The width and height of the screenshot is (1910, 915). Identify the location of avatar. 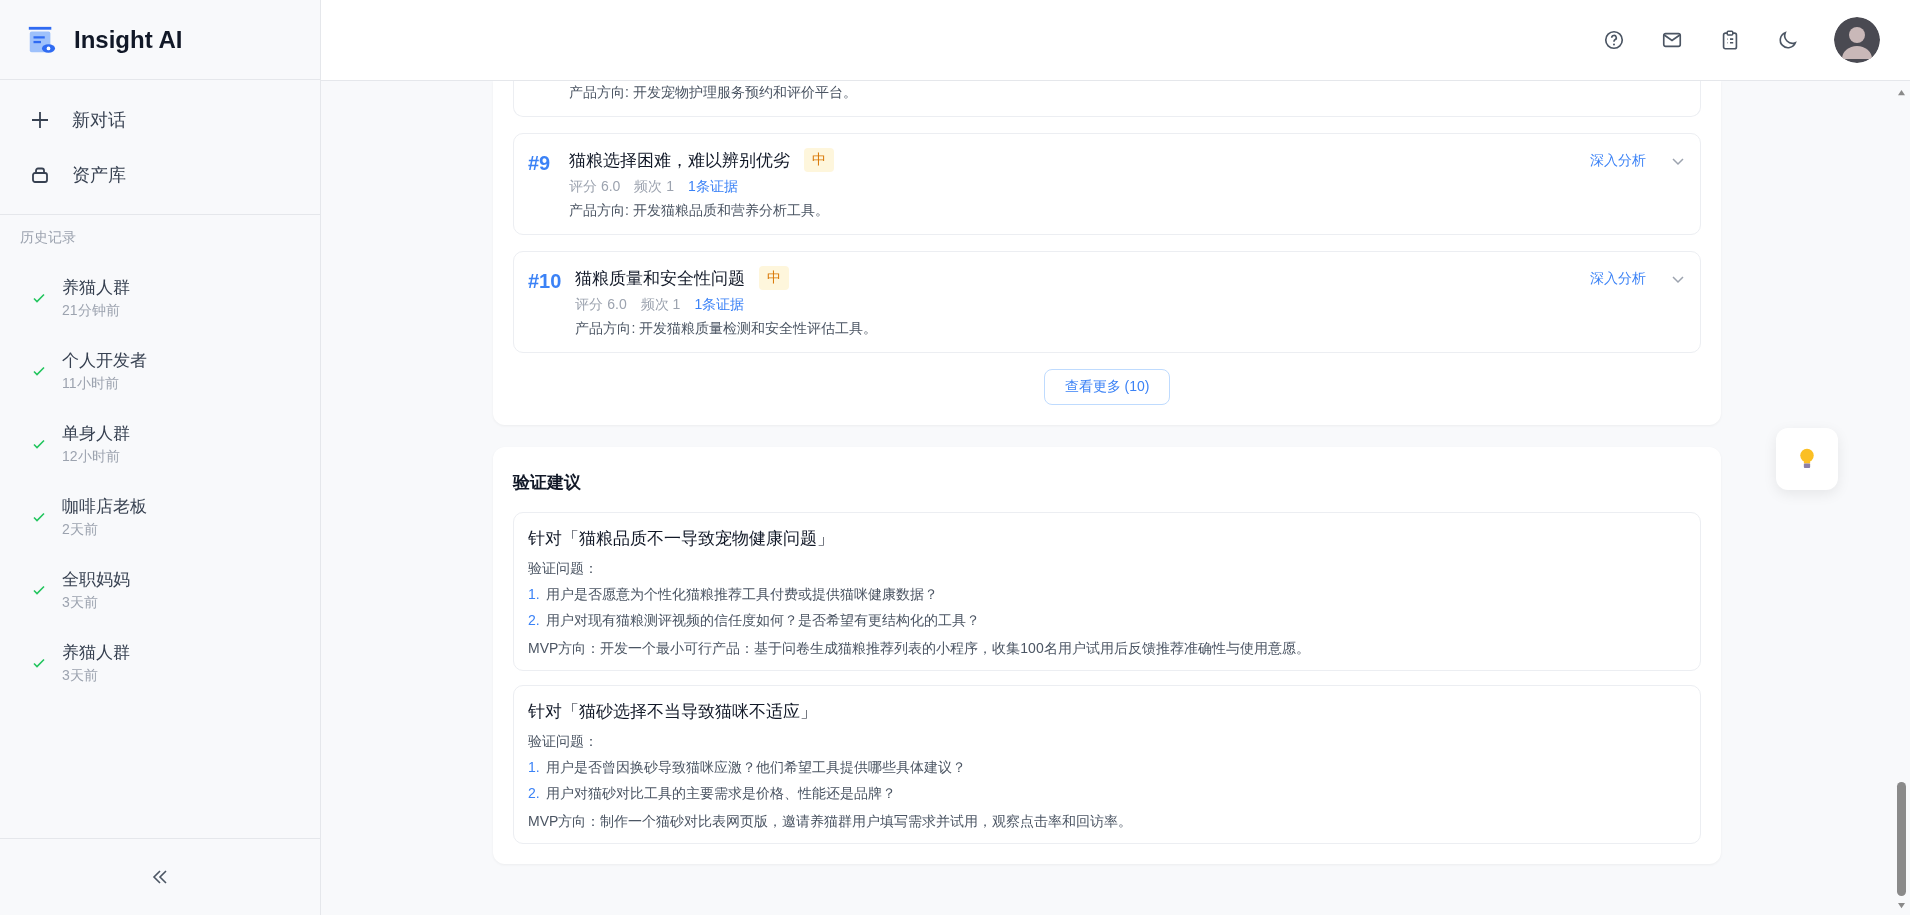
(1857, 40).